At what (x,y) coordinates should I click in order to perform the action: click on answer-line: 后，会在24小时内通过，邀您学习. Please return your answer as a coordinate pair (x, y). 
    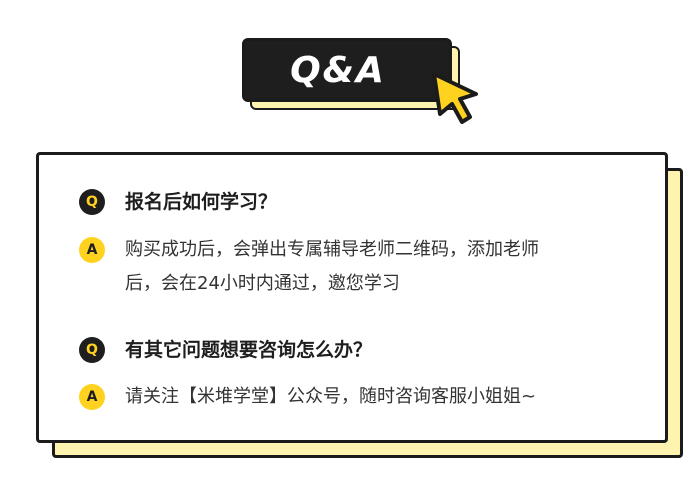
    Looking at the image, I should click on (262, 283).